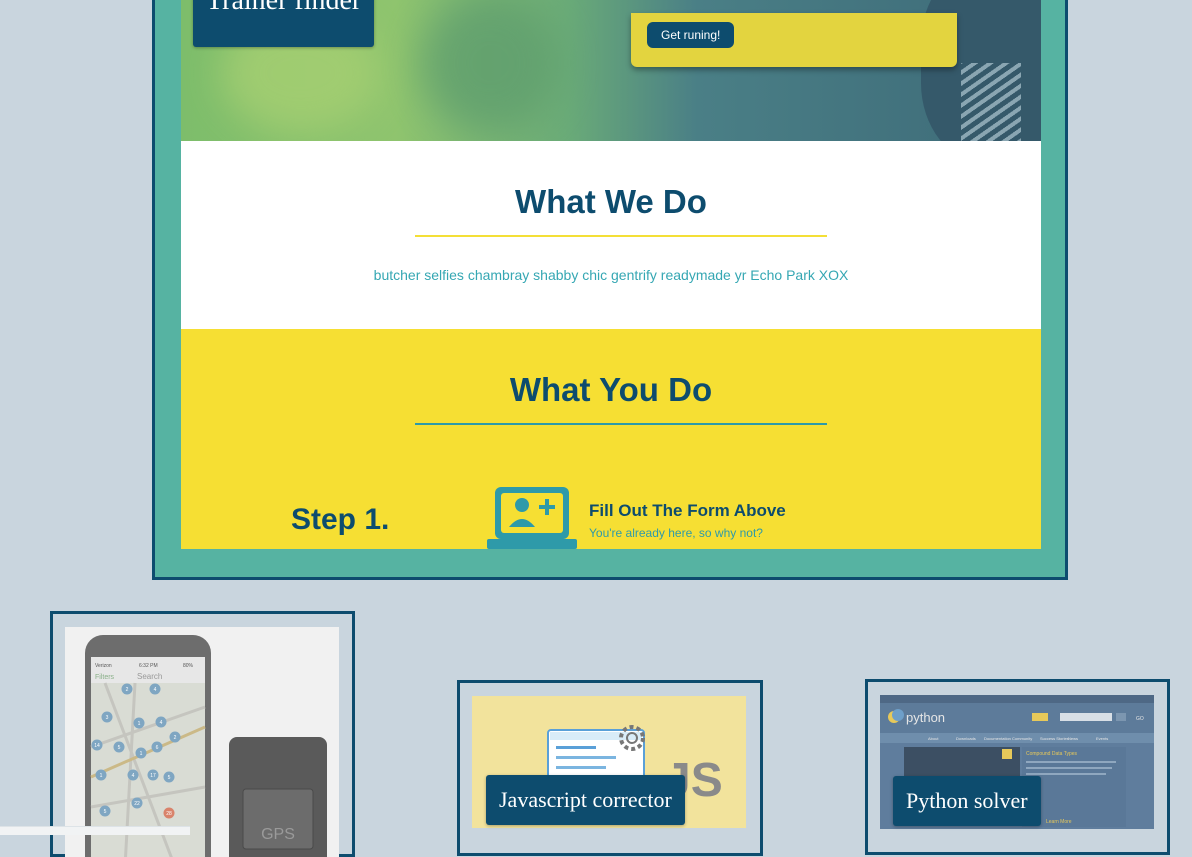 This screenshot has width=1192, height=857. Describe the element at coordinates (149, 676) in the screenshot. I see `phone-search-text: Search` at that location.